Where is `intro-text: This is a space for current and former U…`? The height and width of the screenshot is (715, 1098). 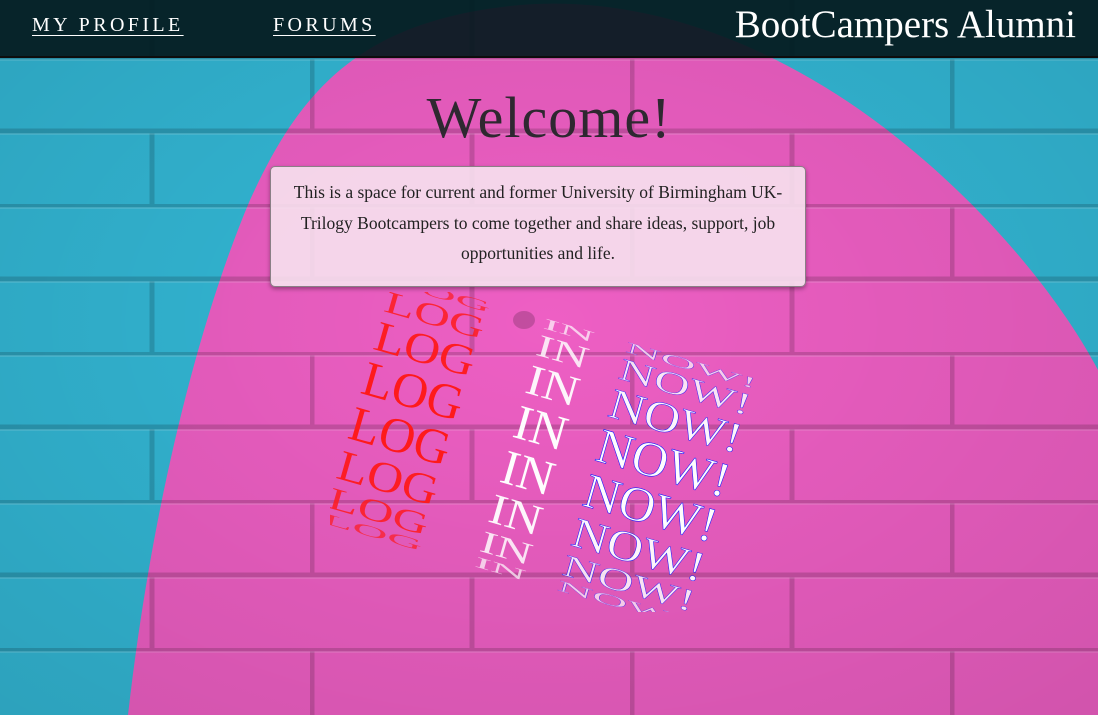
intro-text: This is a space for current and former U… is located at coordinates (538, 222).